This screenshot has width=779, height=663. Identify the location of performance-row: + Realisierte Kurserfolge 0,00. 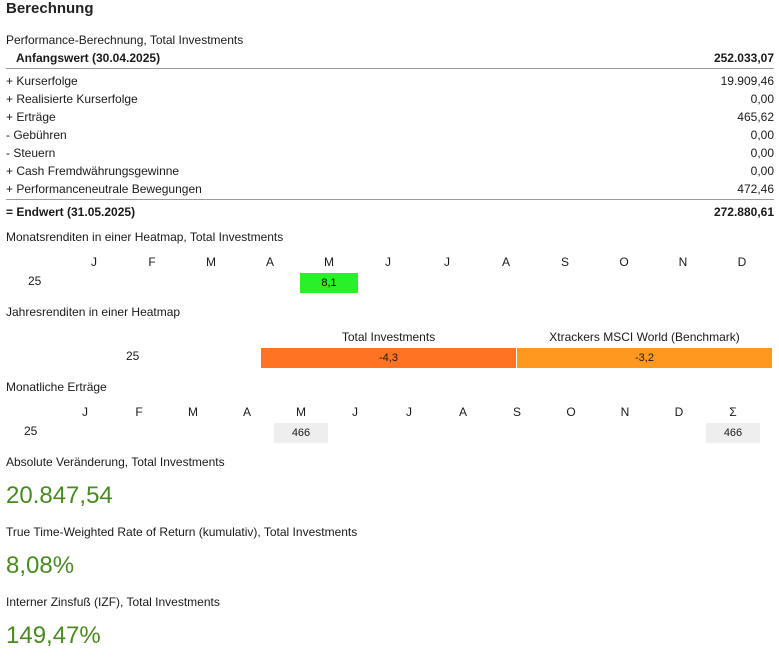
(390, 99).